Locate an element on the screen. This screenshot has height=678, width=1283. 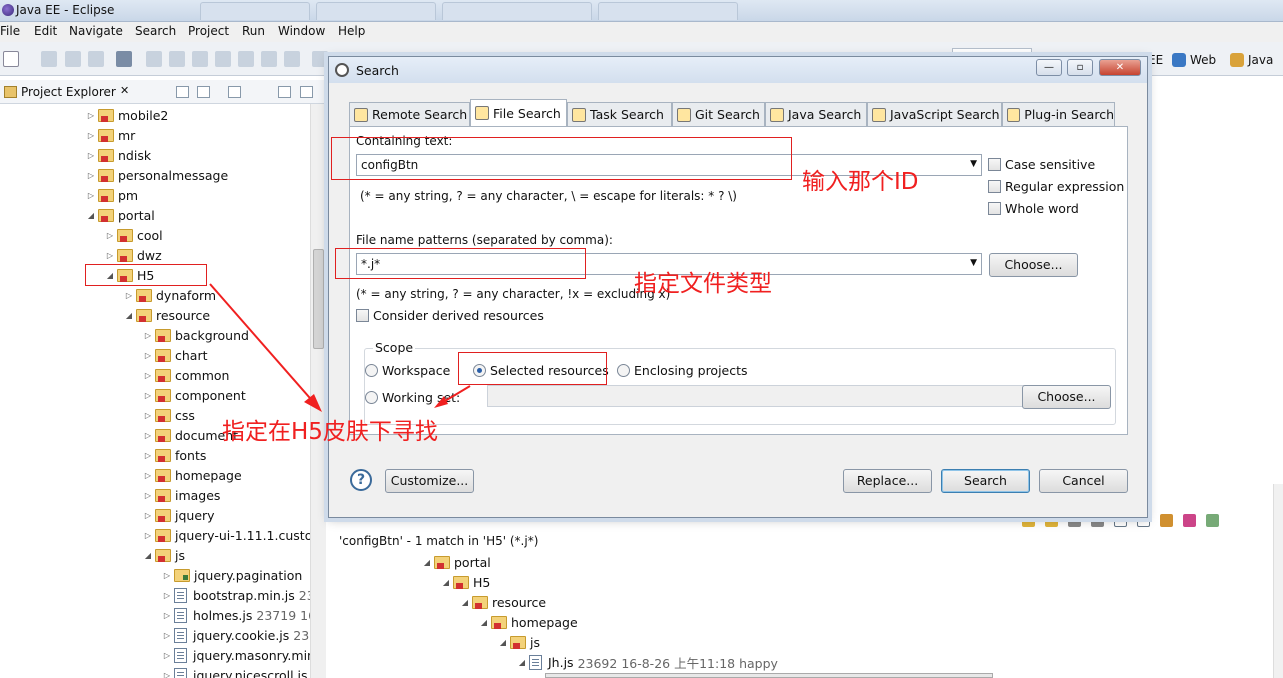
file-search-icon is located at coordinates (482, 113).